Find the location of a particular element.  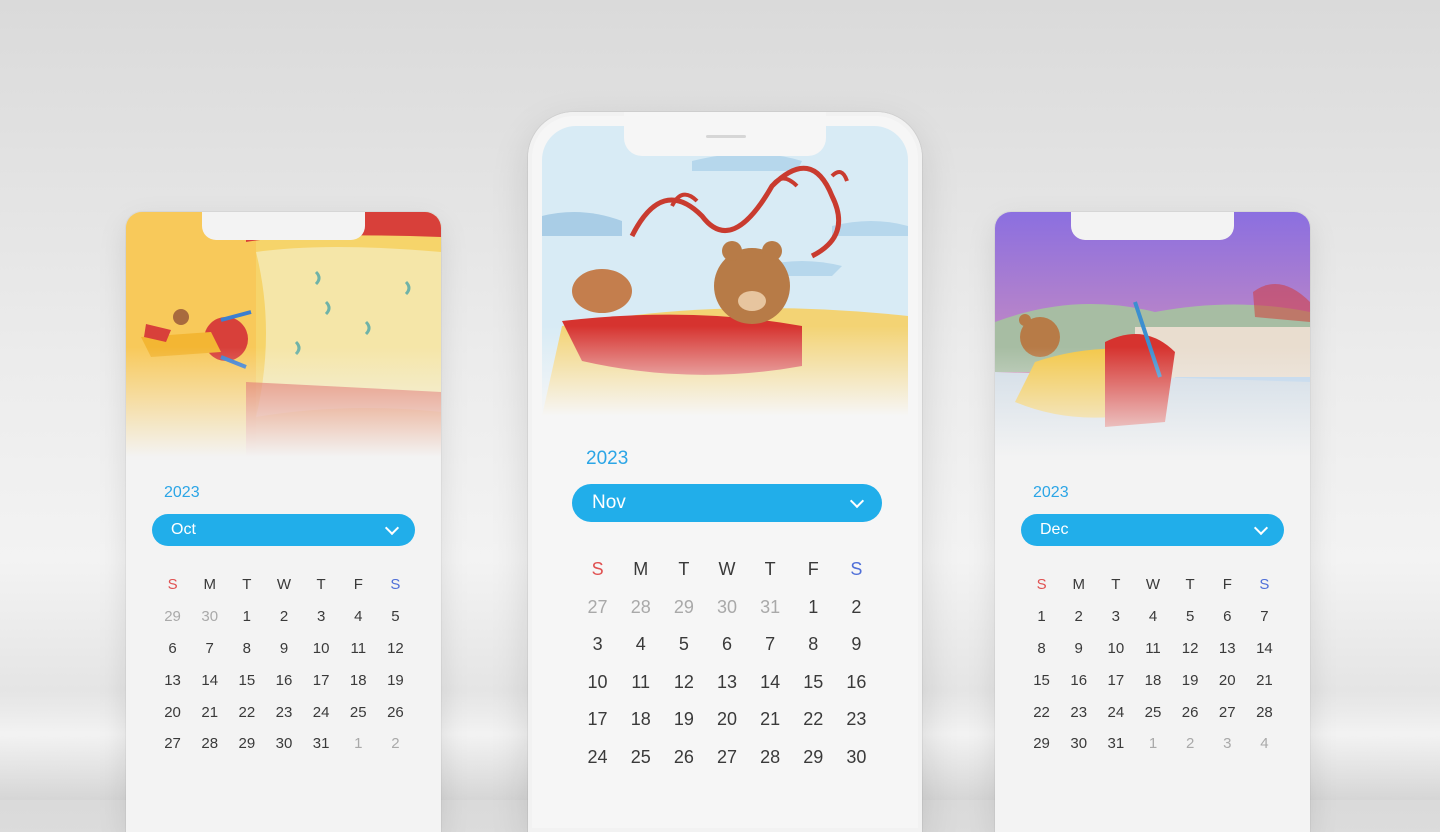

month-dropdown: Nov is located at coordinates (727, 503).